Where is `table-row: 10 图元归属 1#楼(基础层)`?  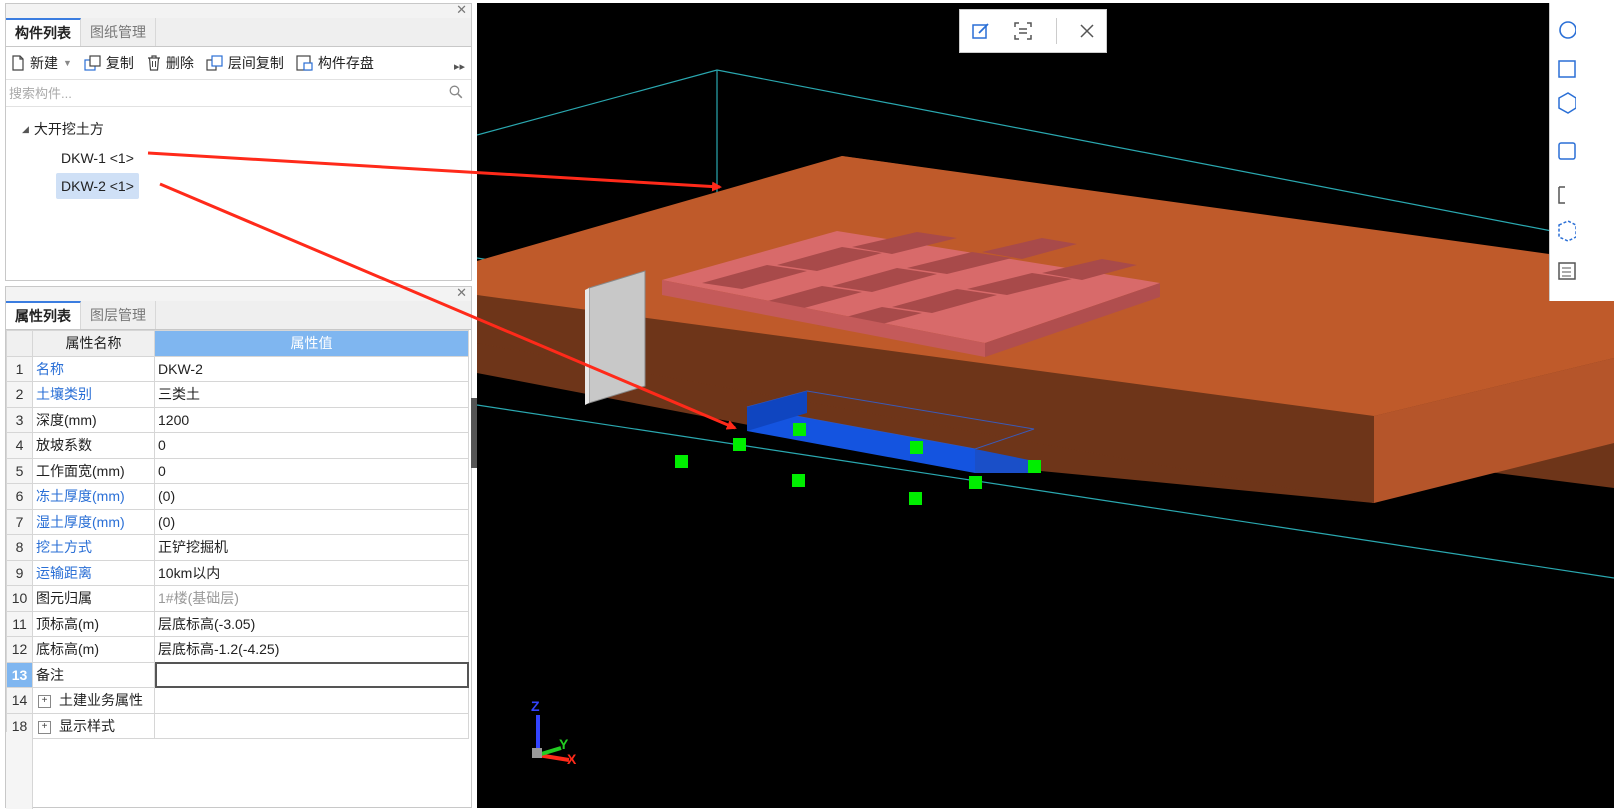
table-row: 10 图元归属 1#楼(基础层) is located at coordinates (237, 598).